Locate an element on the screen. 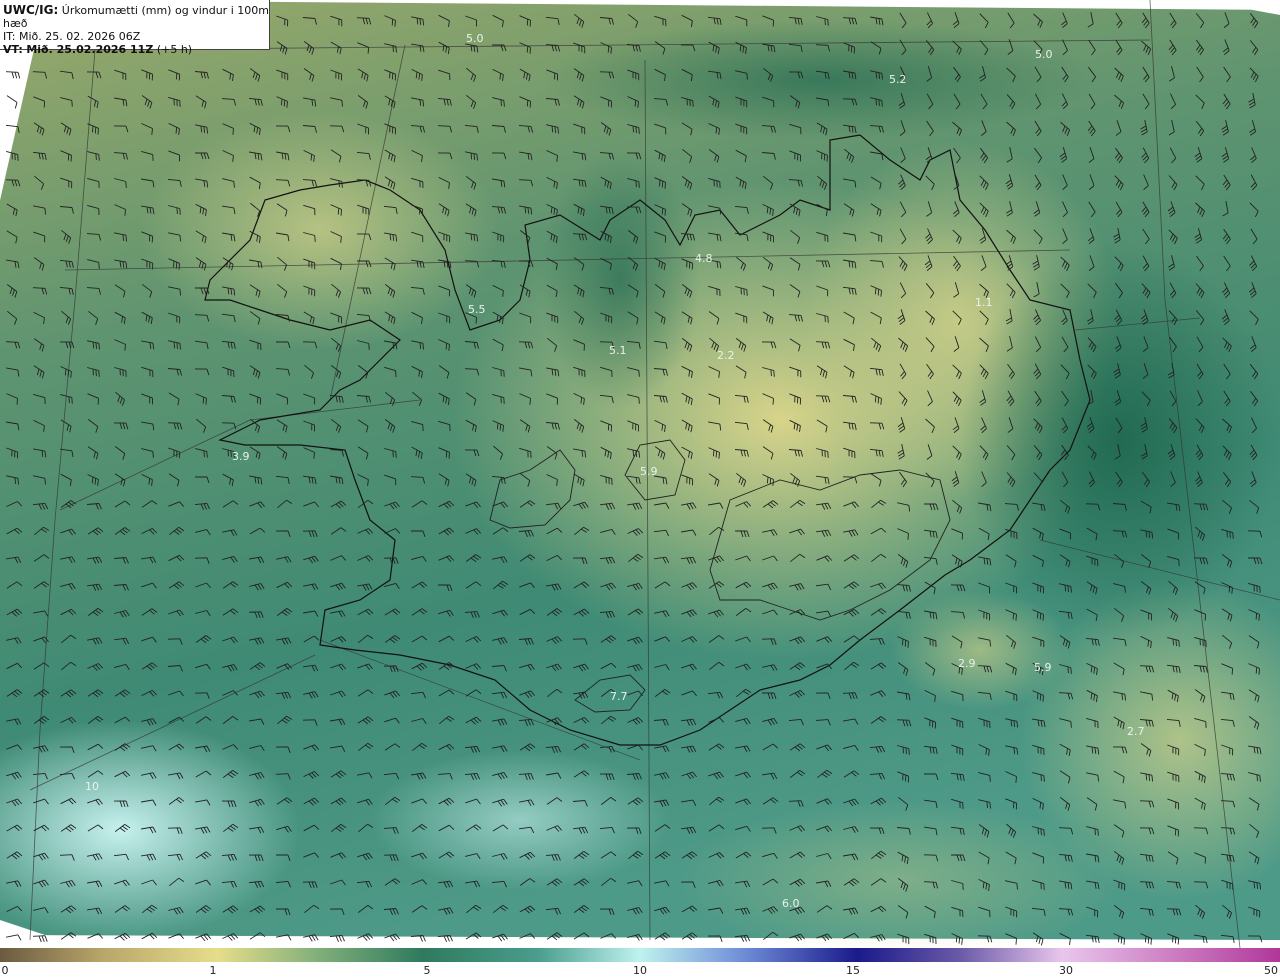  colorbar: 0 1 5 10 15 30 50 is located at coordinates (640, 963).